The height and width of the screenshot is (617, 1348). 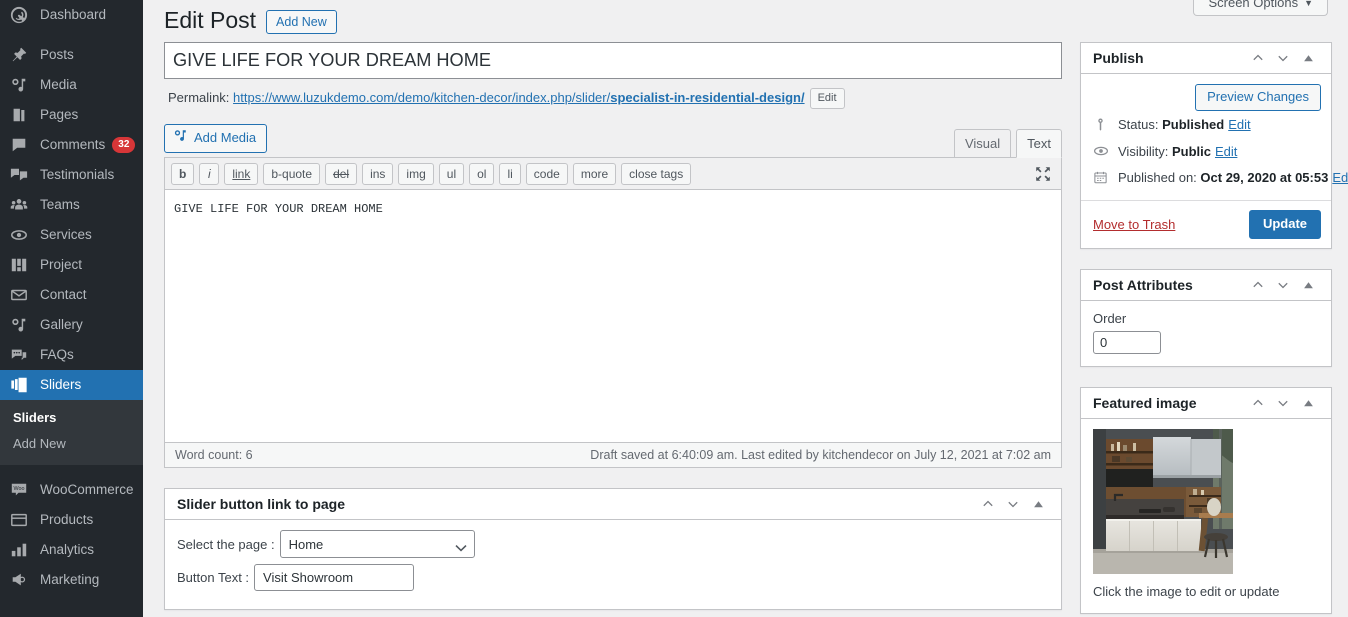 I want to click on quicktag-ol: ol, so click(x=482, y=174).